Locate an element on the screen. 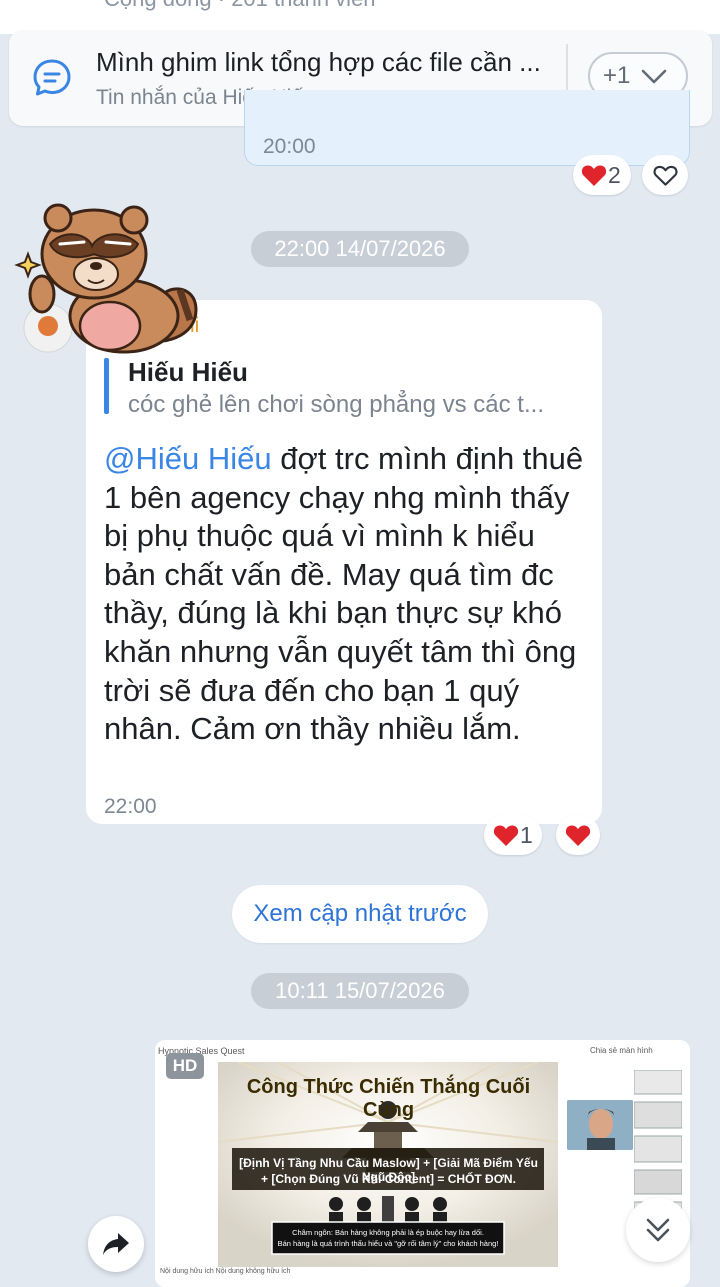 The image size is (720, 1287). share-icon is located at coordinates (116, 1244).